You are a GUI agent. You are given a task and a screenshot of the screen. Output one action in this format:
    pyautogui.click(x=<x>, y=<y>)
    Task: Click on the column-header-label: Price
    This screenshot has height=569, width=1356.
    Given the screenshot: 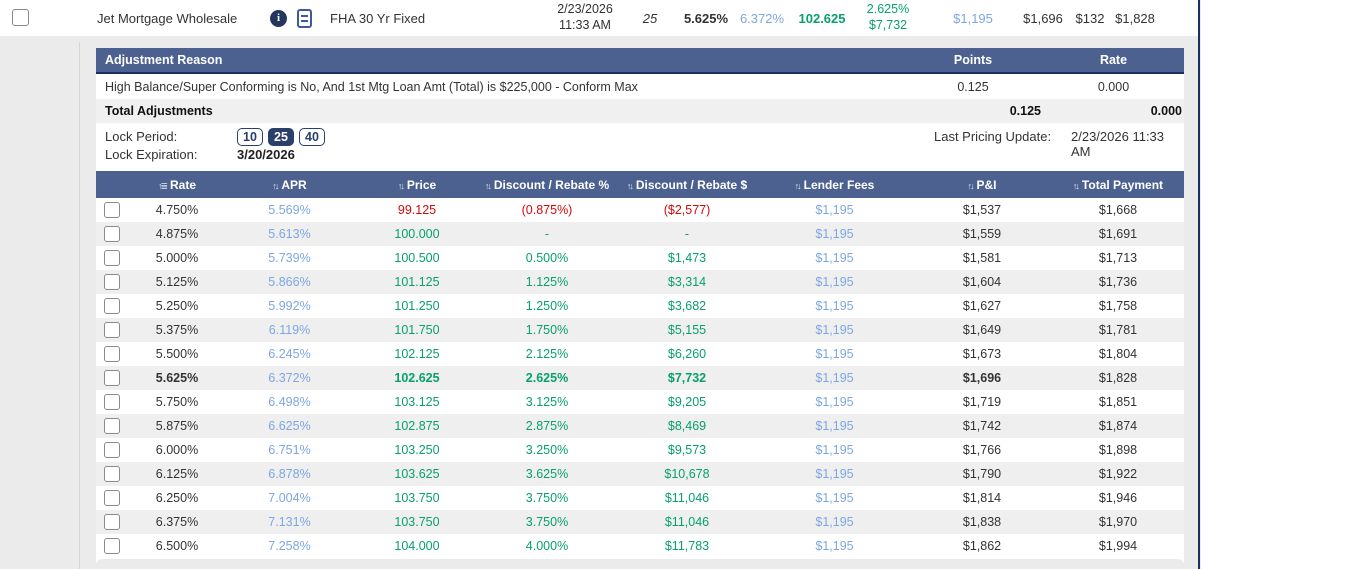 What is the action you would take?
    pyautogui.click(x=421, y=184)
    